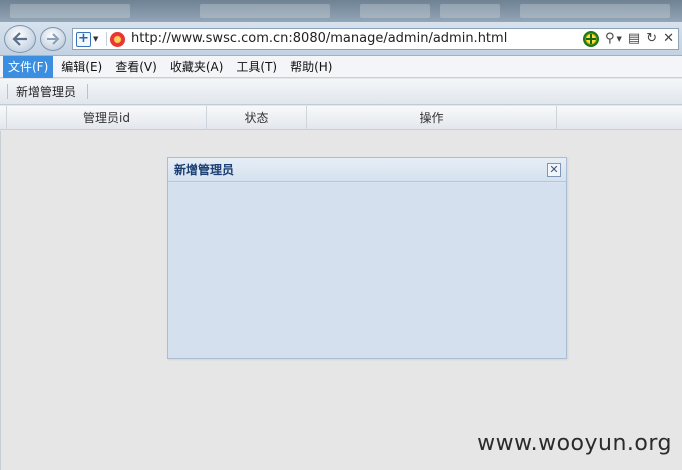 Image resolution: width=682 pixels, height=470 pixels. I want to click on browser-title-bar, so click(341, 11).